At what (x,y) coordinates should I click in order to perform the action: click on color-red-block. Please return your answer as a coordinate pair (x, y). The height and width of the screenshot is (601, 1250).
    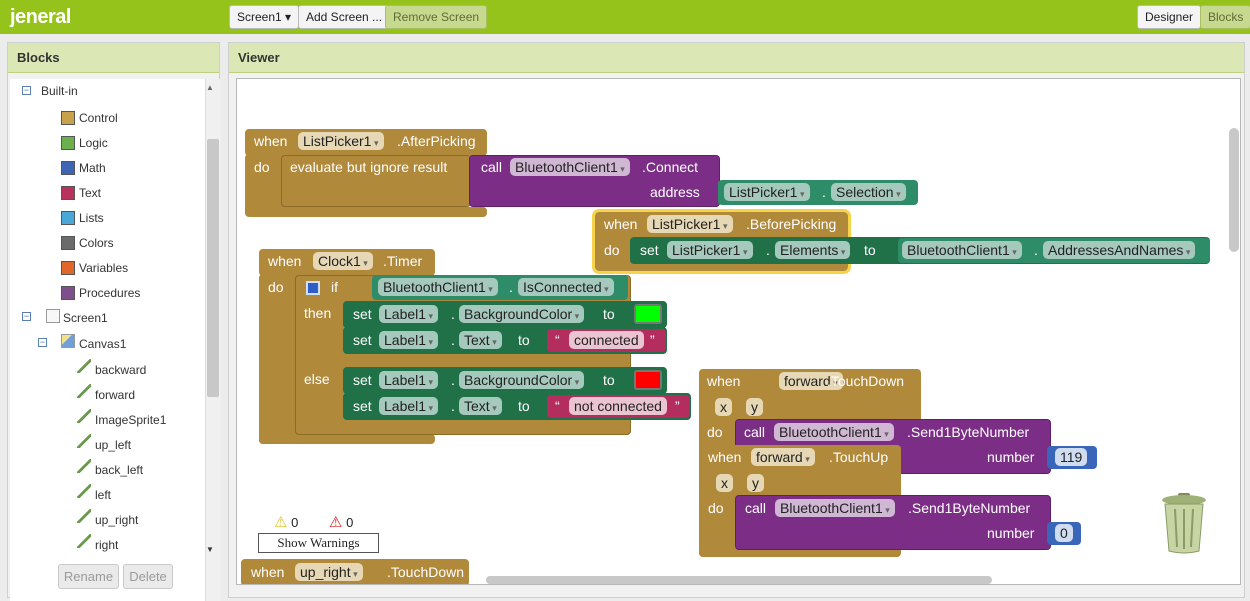
    Looking at the image, I should click on (648, 380).